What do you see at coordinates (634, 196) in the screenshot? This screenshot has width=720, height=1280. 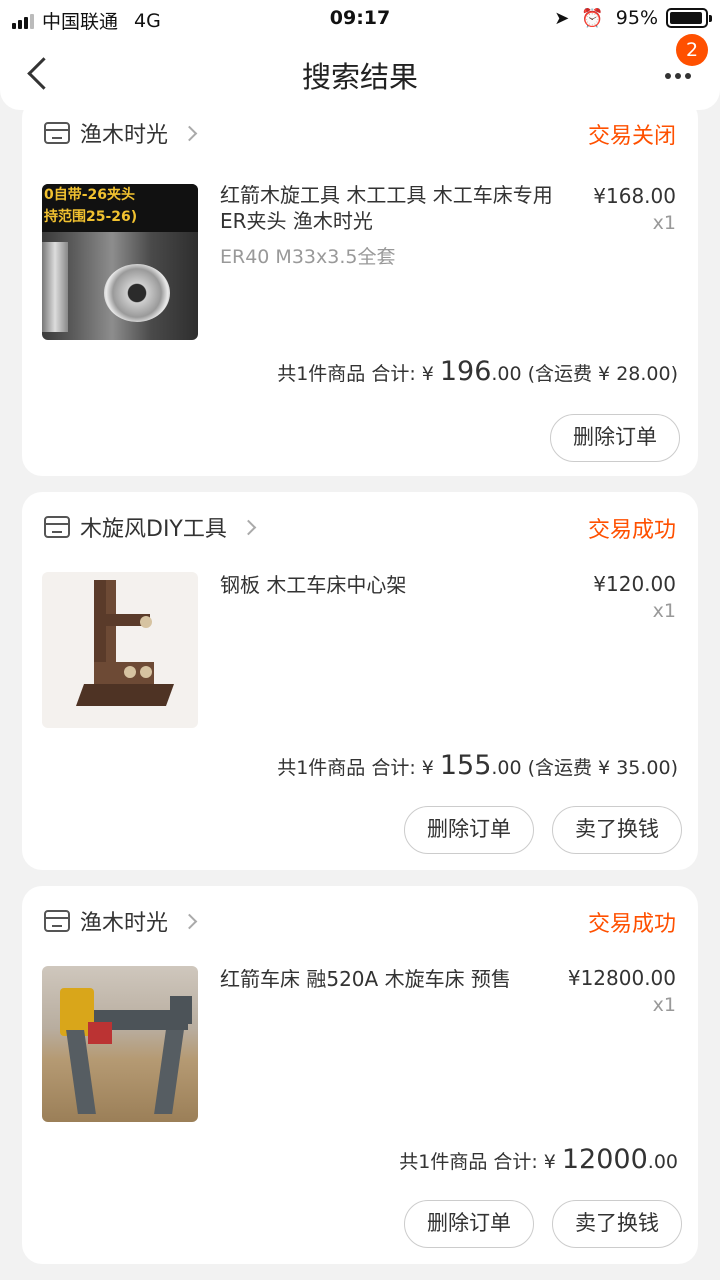 I see `product-price: ¥168.00` at bounding box center [634, 196].